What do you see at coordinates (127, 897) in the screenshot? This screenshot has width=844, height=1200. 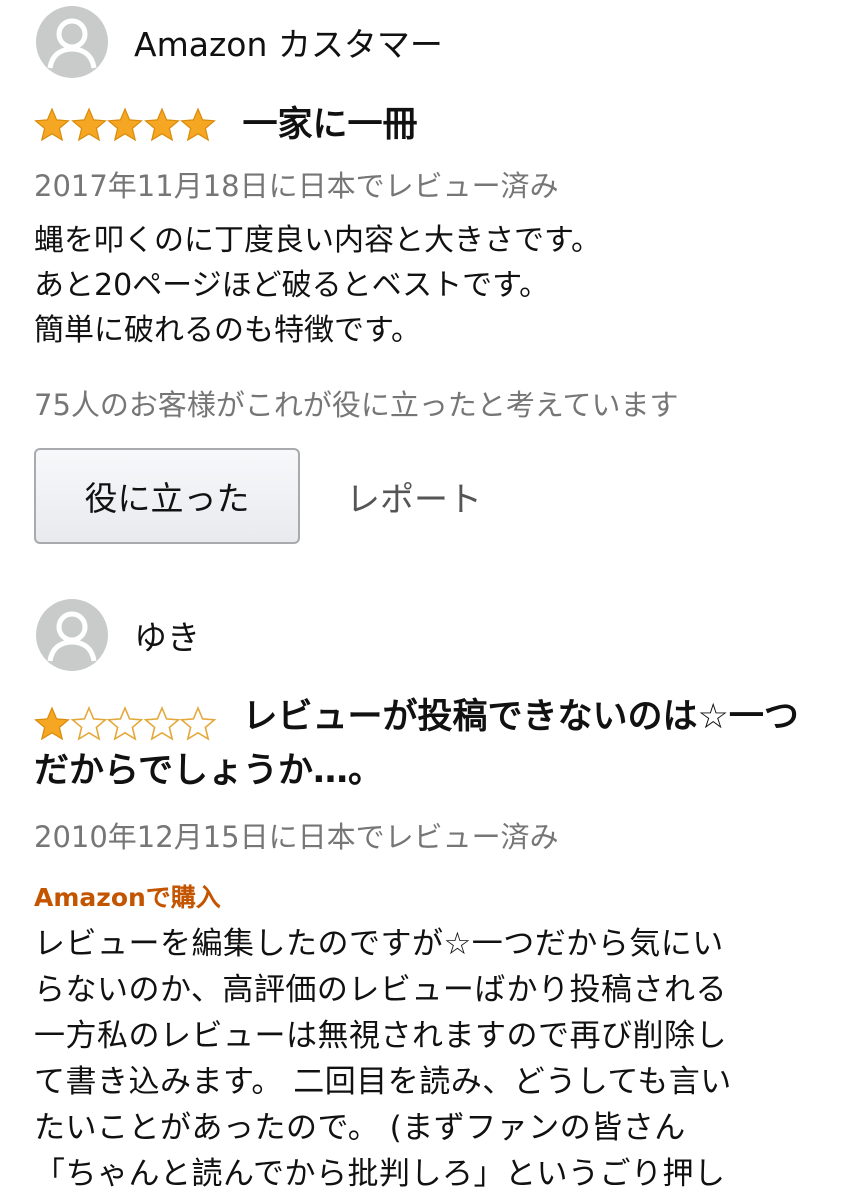 I see `verified-purchase-badge: Amazonで購入` at bounding box center [127, 897].